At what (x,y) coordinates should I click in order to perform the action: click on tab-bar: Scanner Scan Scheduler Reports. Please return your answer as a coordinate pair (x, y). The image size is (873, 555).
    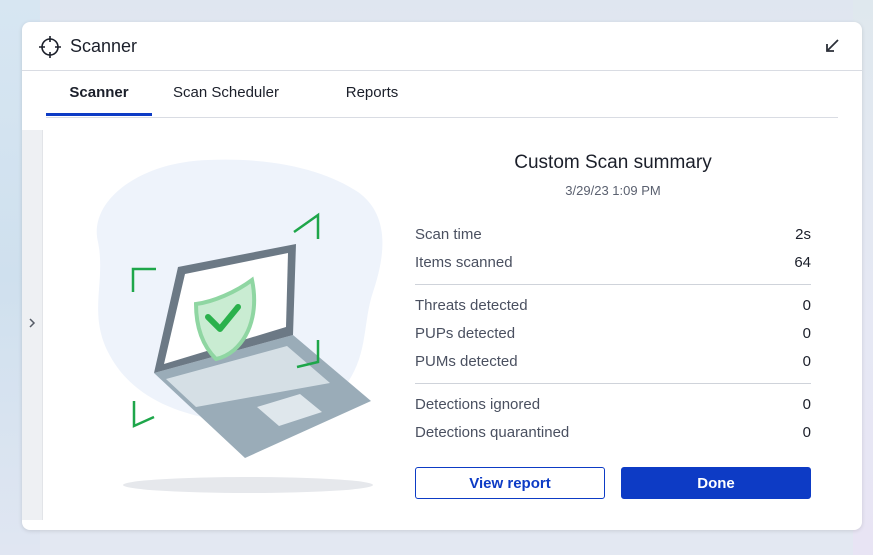
    Looking at the image, I should click on (442, 94).